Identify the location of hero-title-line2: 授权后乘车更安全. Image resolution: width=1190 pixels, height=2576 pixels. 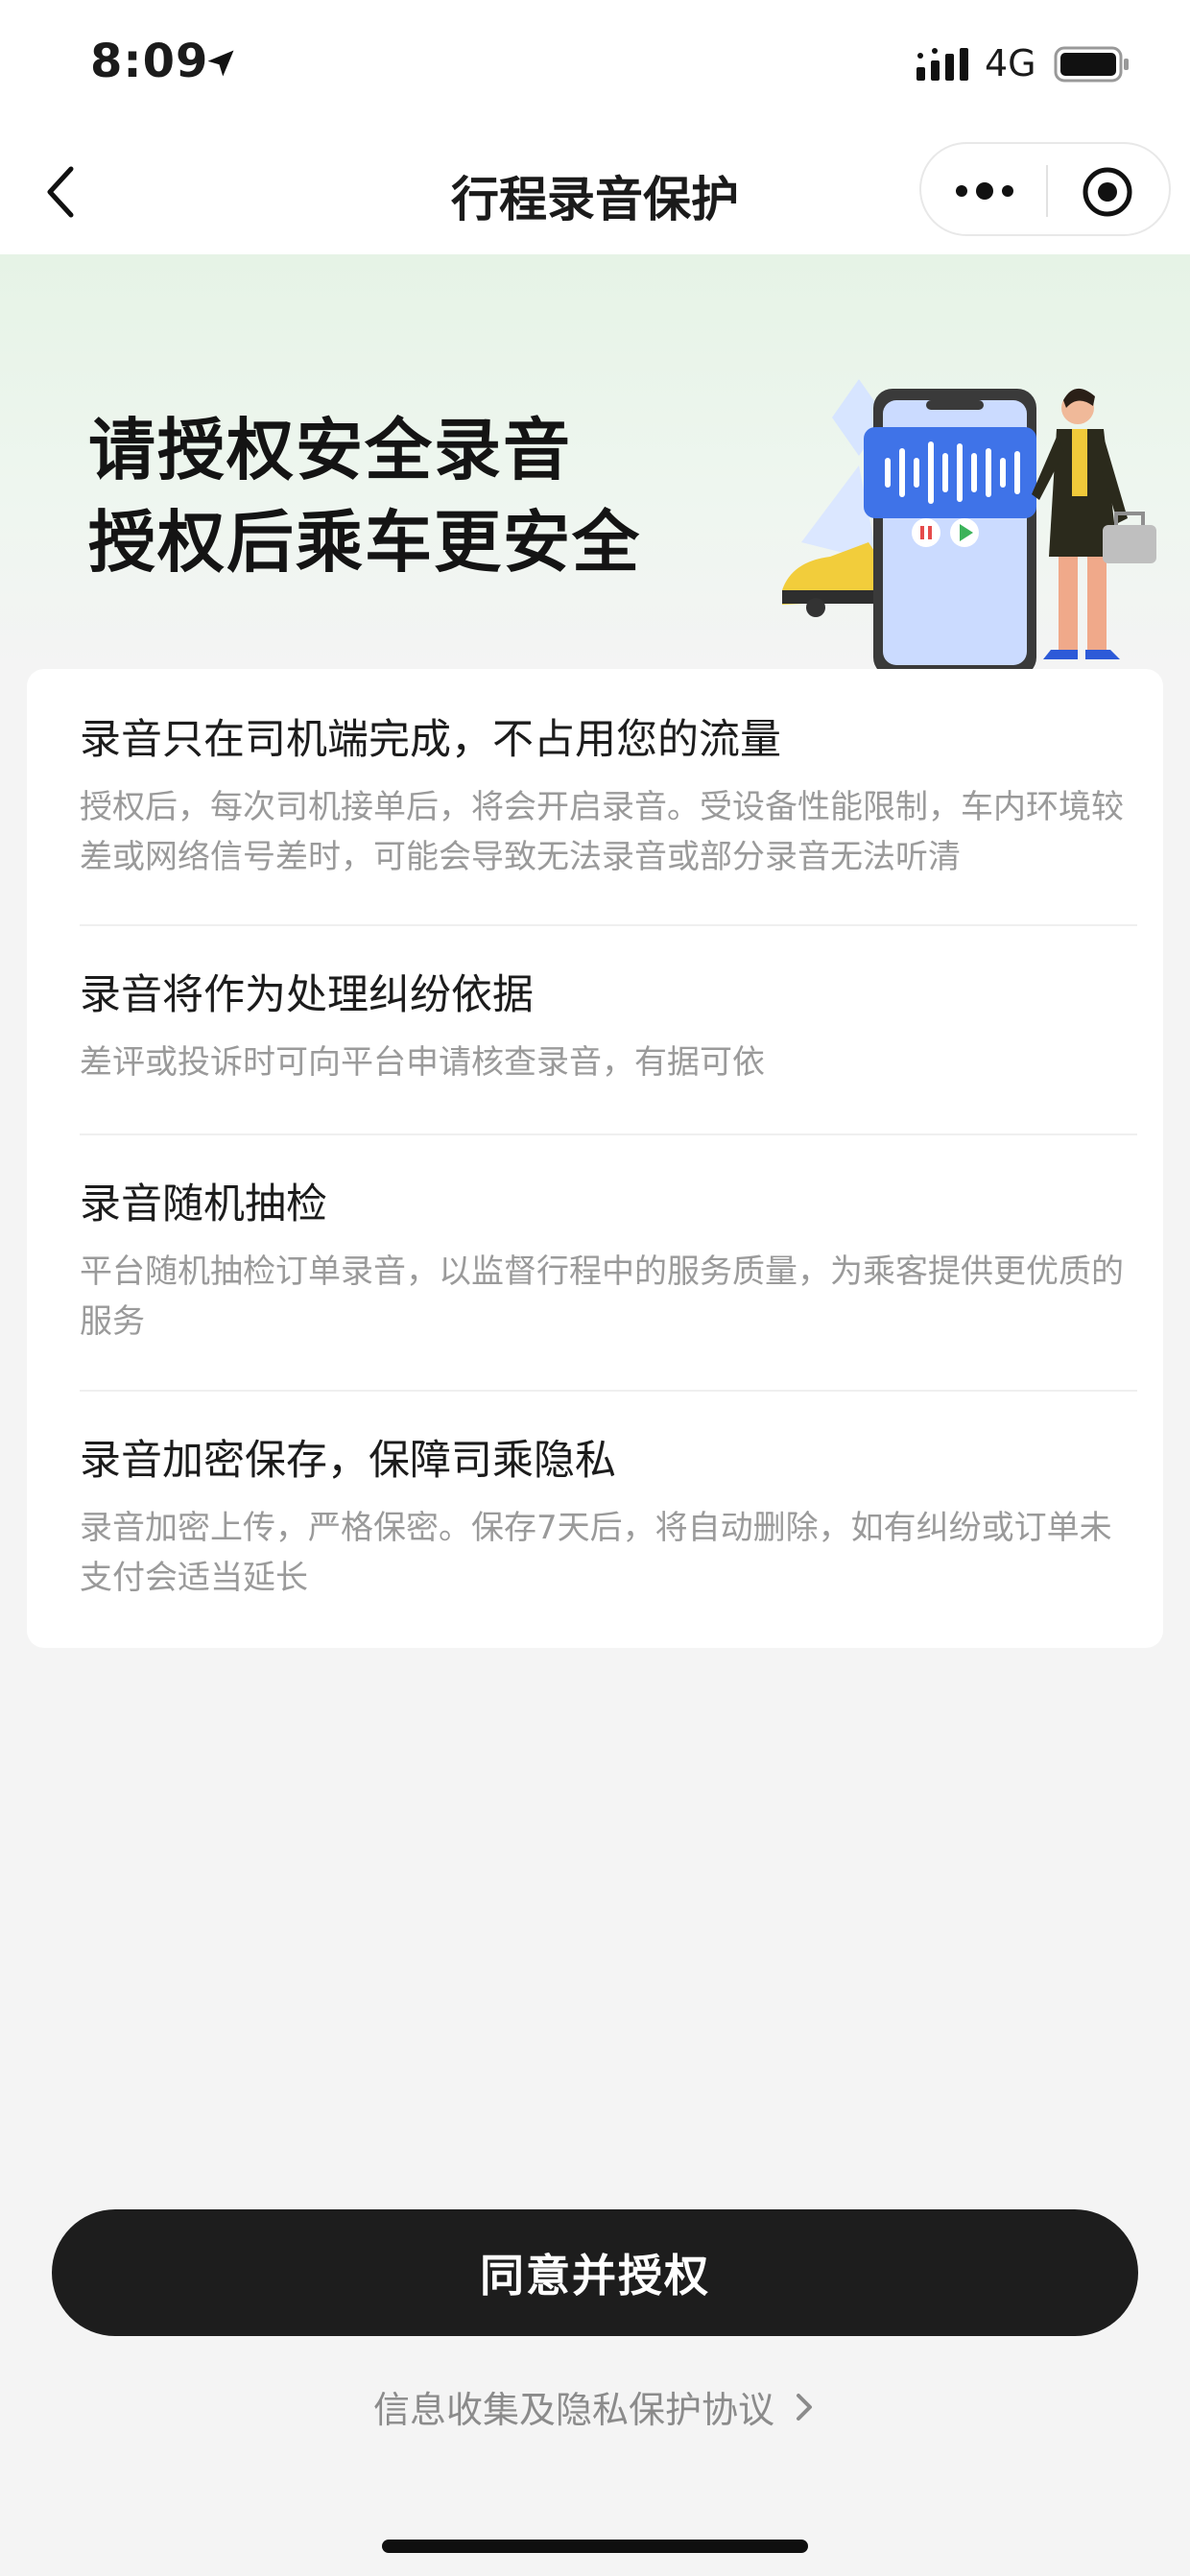
(365, 542).